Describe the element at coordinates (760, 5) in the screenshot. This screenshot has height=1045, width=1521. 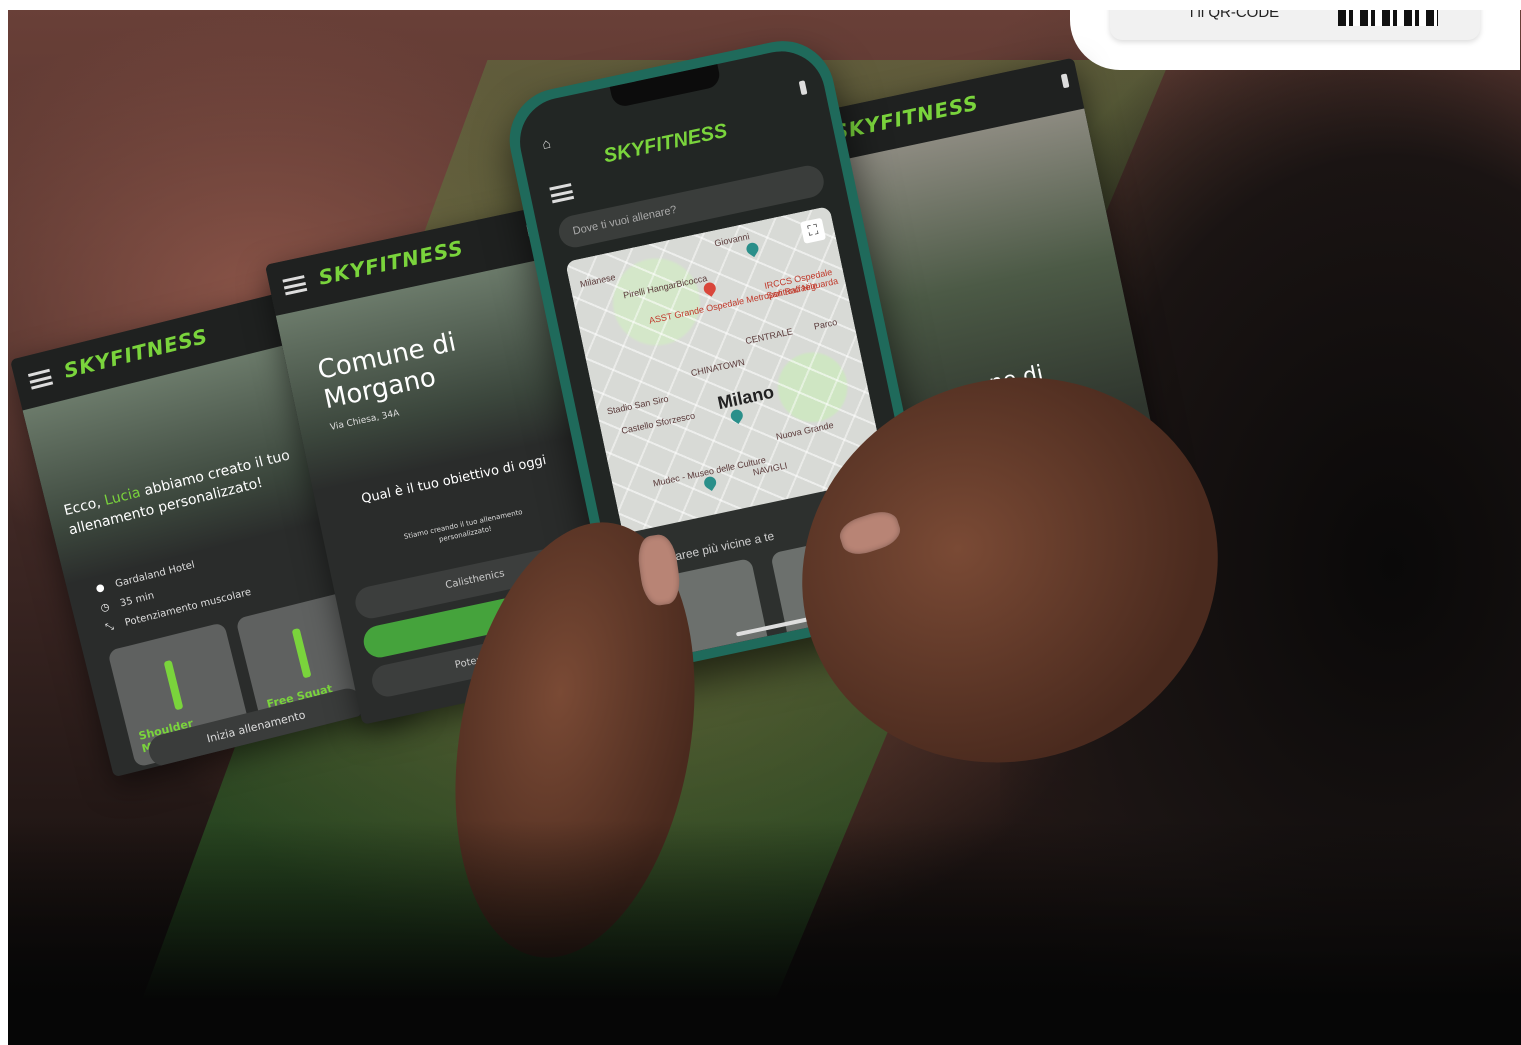
I see `frame-top` at that location.